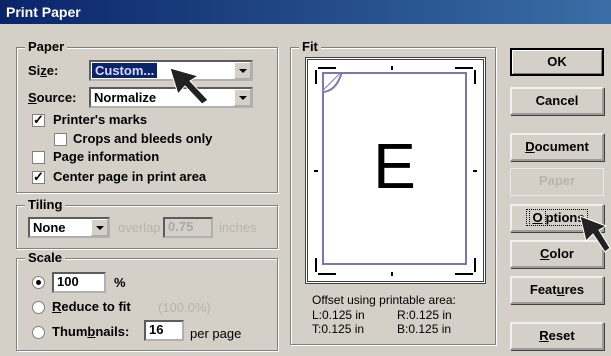  What do you see at coordinates (90, 331) in the screenshot?
I see `thumbnails-label: Thumbnails:` at bounding box center [90, 331].